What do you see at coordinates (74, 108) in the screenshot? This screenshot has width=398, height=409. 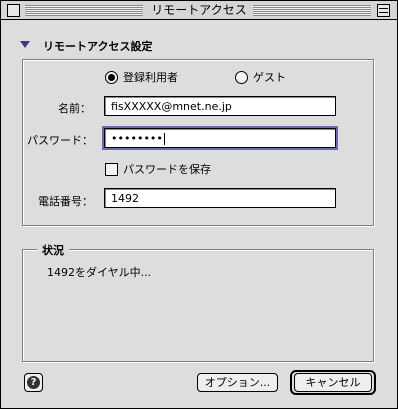 I see `name-label: 名前：` at bounding box center [74, 108].